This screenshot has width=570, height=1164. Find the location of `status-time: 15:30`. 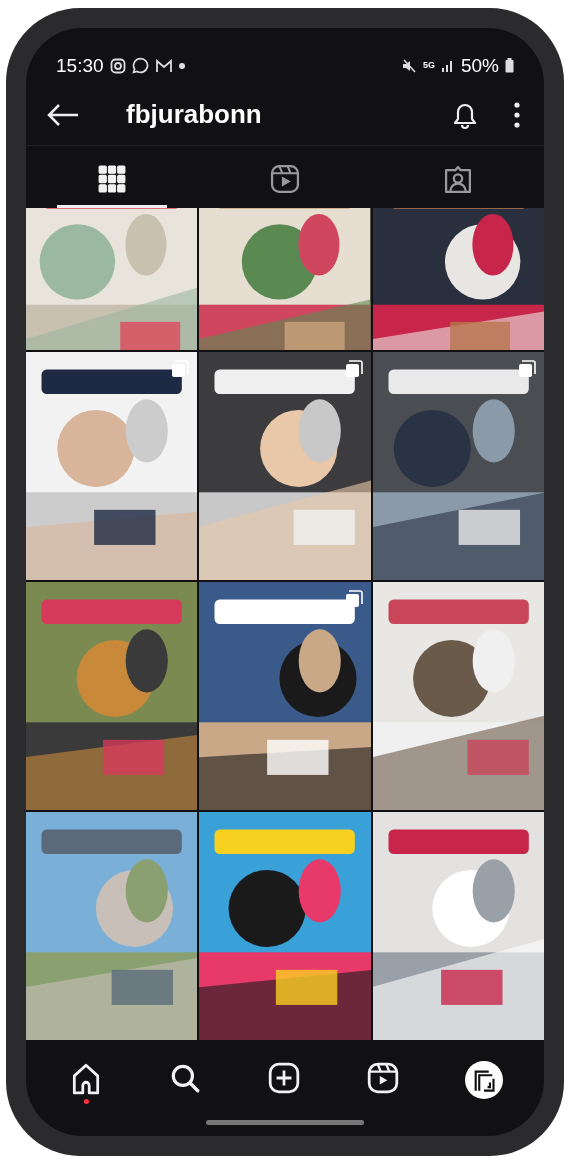

status-time: 15:30 is located at coordinates (80, 65).